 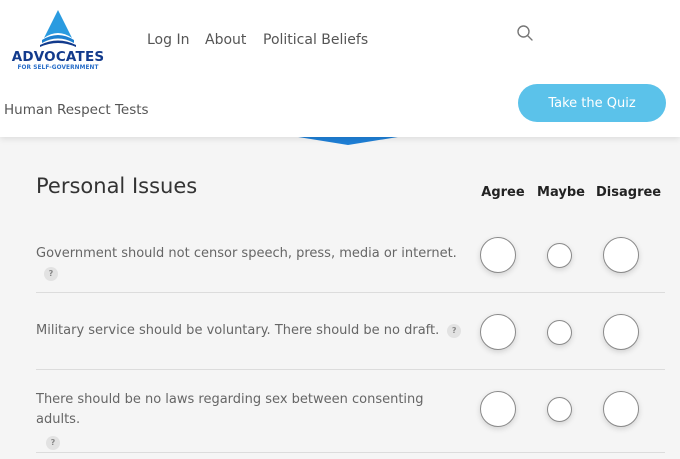 What do you see at coordinates (525, 33) in the screenshot?
I see `search-icon` at bounding box center [525, 33].